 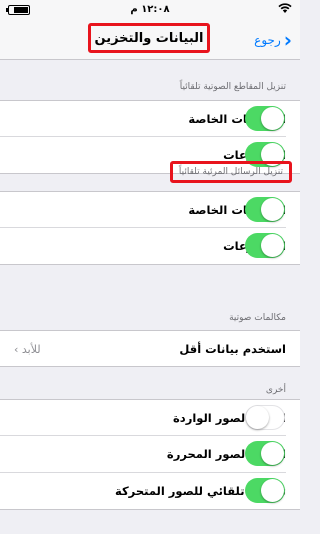 I want to click on status-time: ١٢:٠٨ م, so click(x=150, y=9).